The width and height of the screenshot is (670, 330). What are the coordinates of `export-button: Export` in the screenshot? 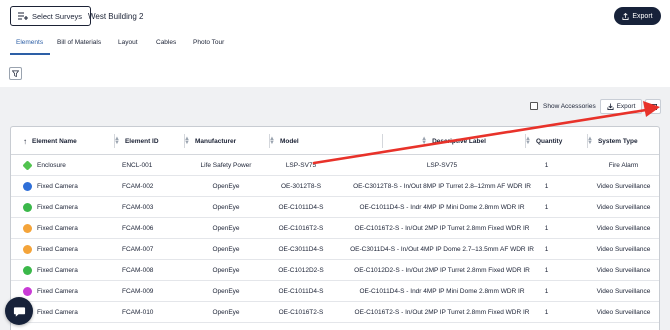 It's located at (637, 16).